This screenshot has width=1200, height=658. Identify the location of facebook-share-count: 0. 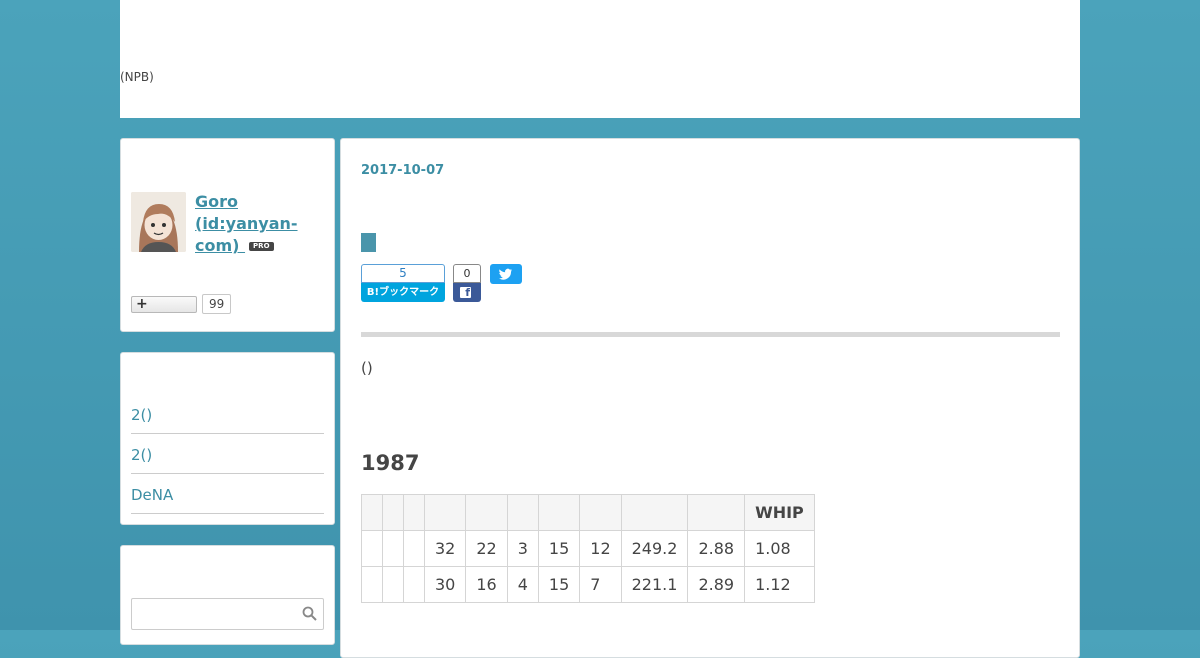
(467, 273).